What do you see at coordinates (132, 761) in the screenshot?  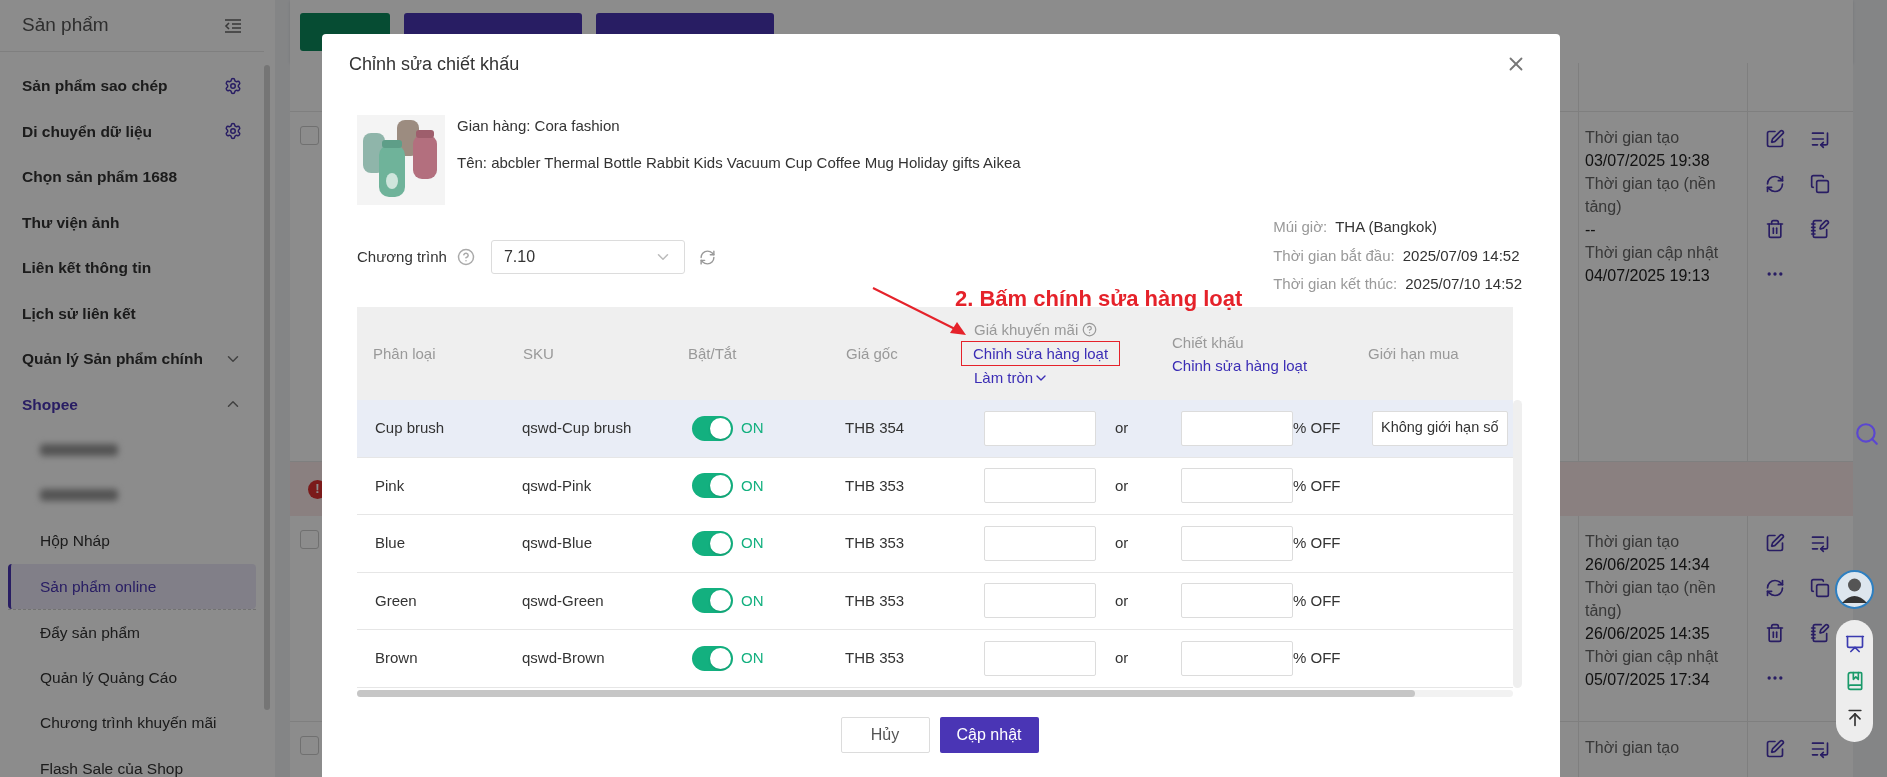 I see `sidebar-subitem: Flash Sale của Shop` at bounding box center [132, 761].